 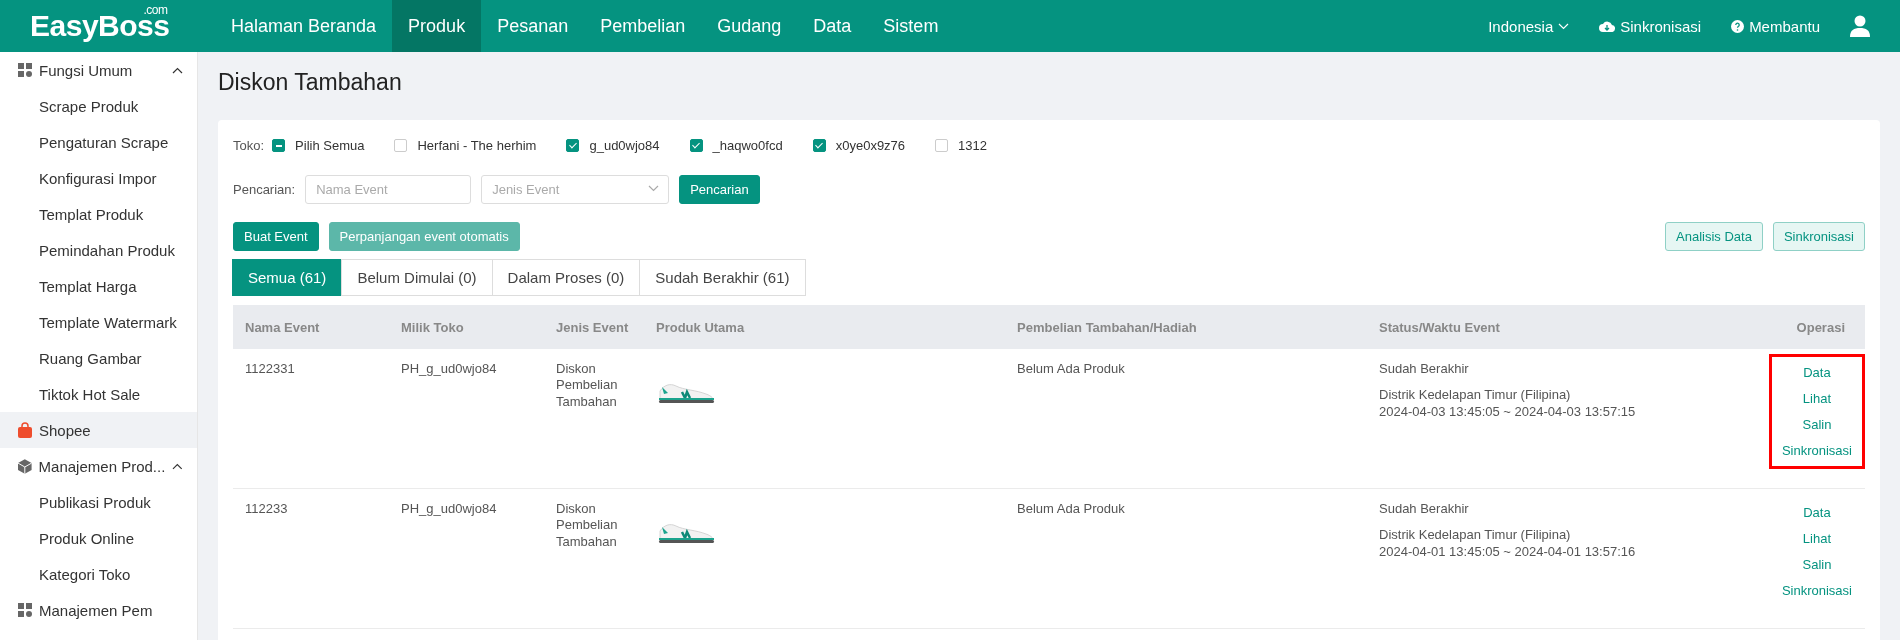 What do you see at coordinates (594, 327) in the screenshot?
I see `column-header: Jenis Event` at bounding box center [594, 327].